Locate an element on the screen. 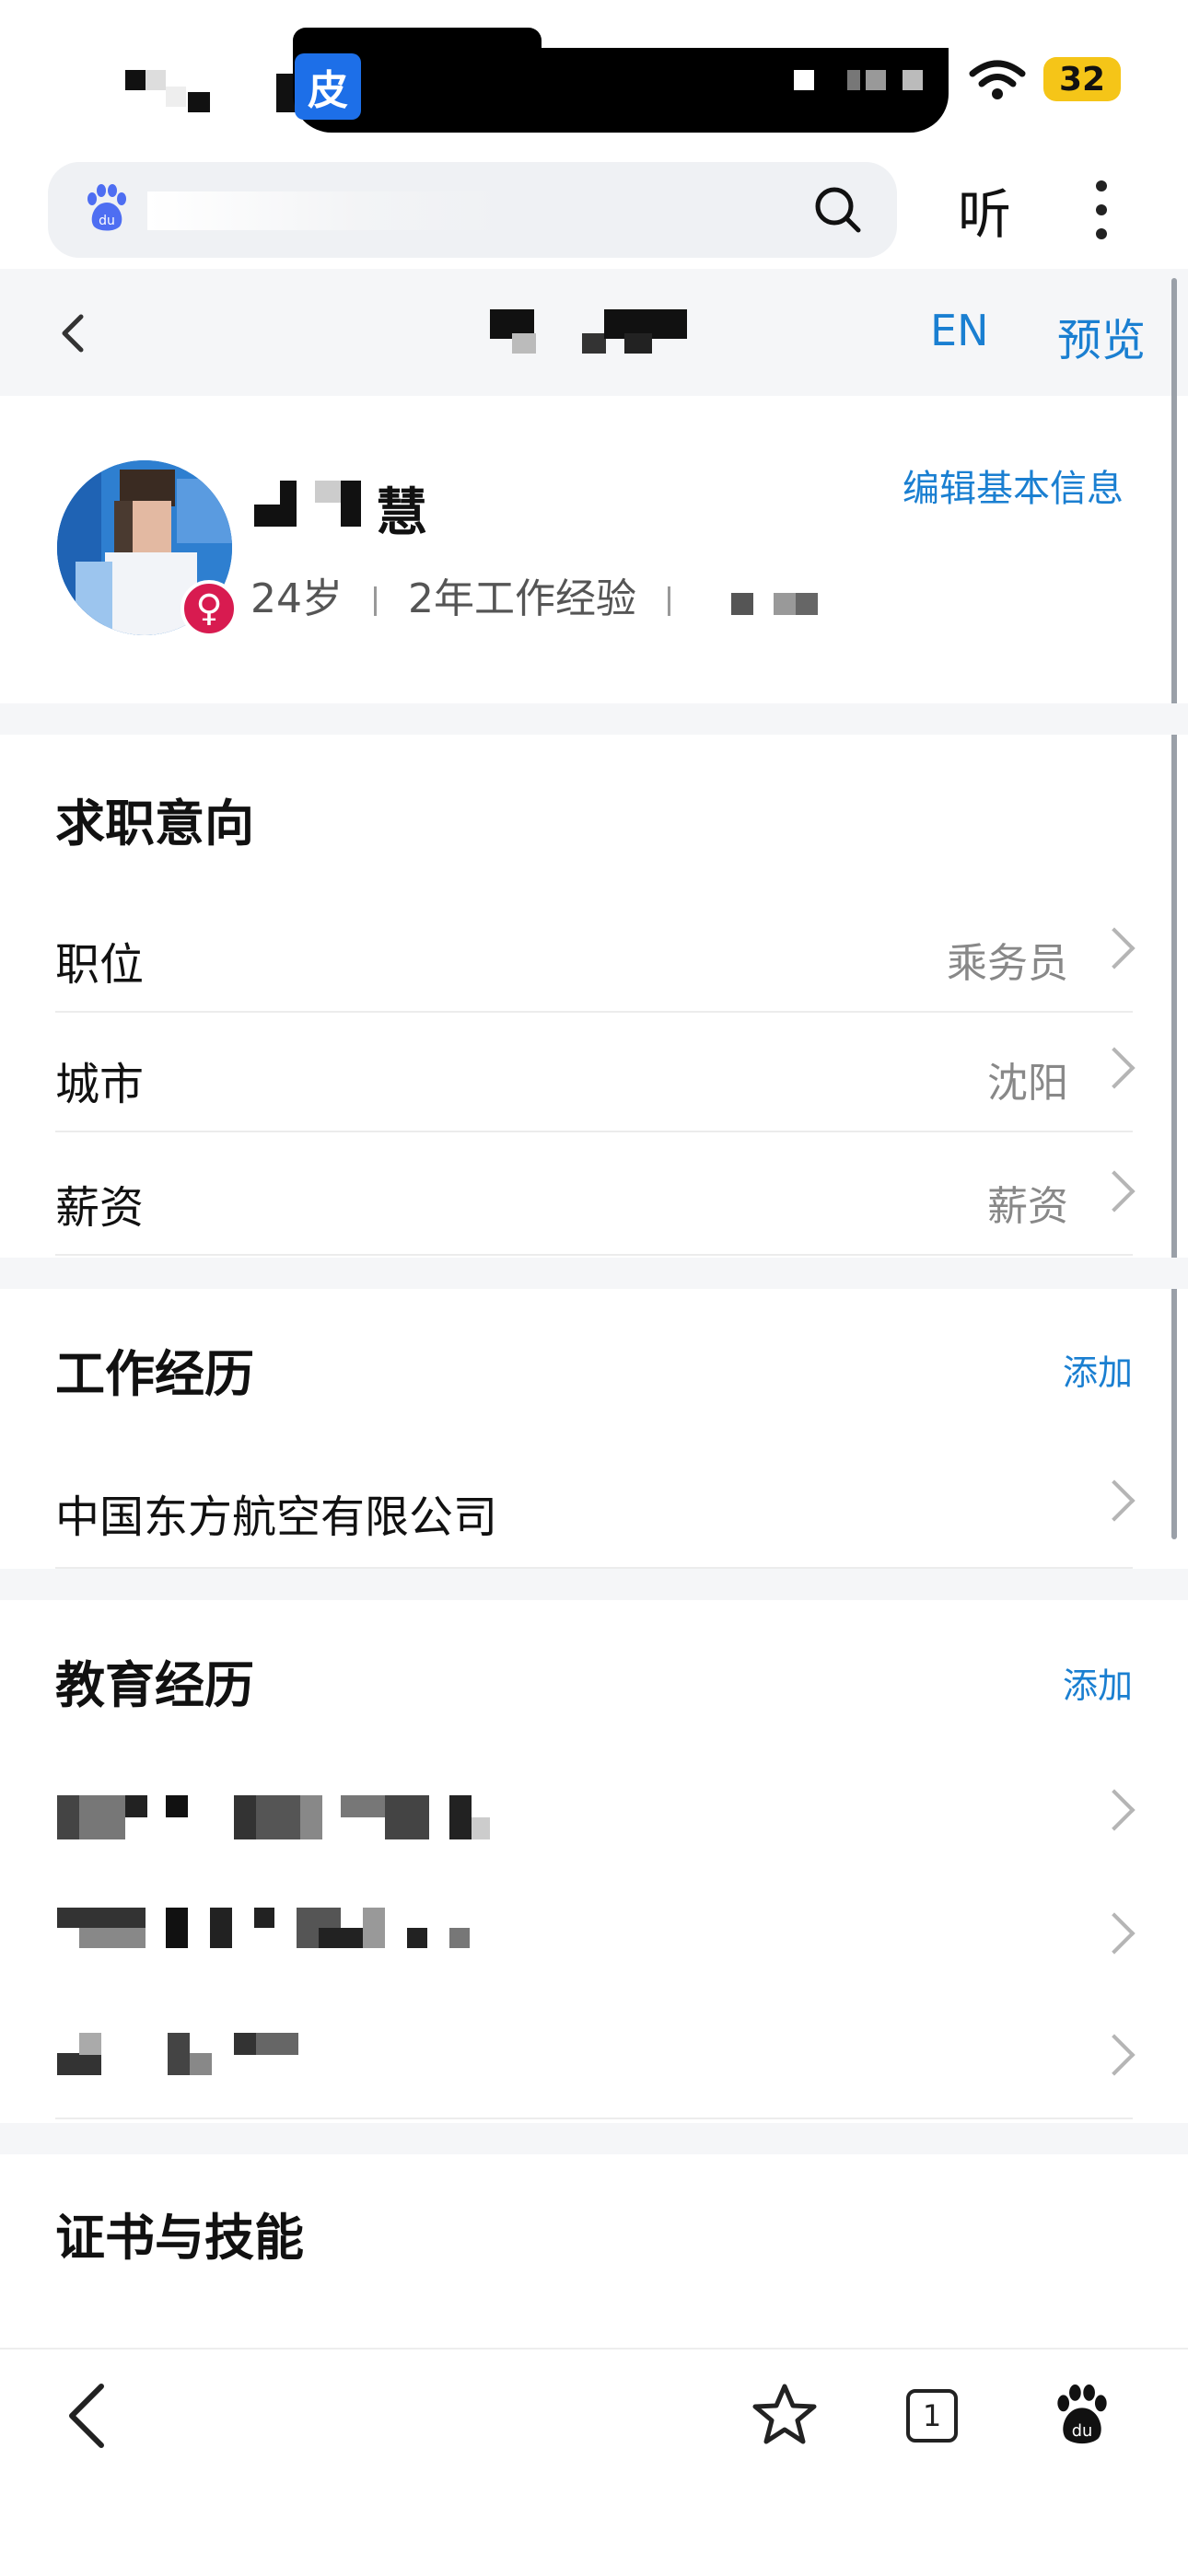 Image resolution: width=1188 pixels, height=2576 pixels. more-options-icon is located at coordinates (1101, 209).